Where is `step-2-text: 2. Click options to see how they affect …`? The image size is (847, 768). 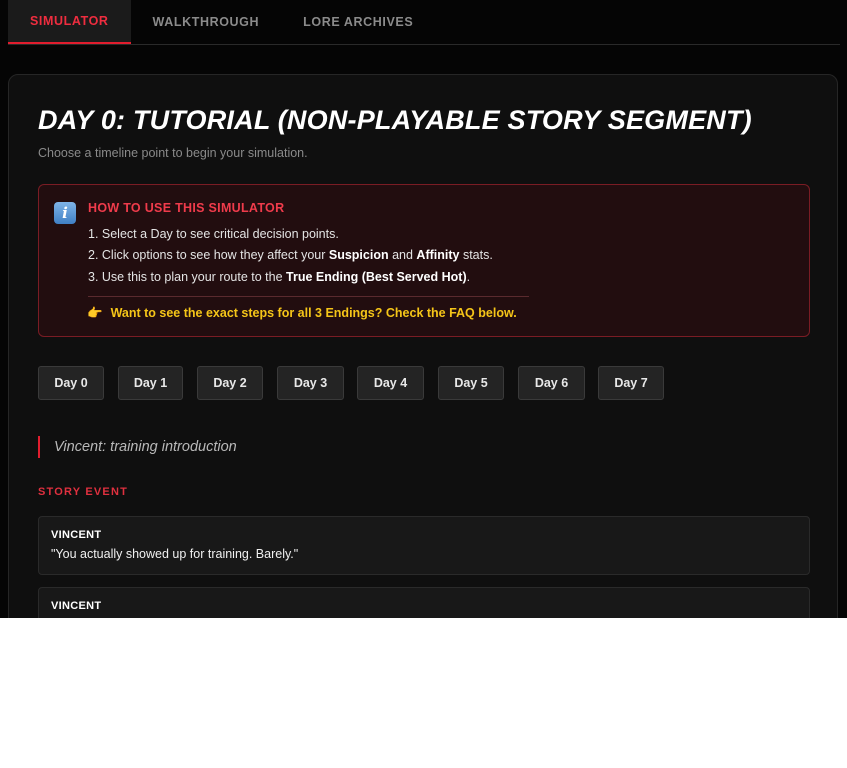 step-2-text: 2. Click options to see how they affect … is located at coordinates (208, 255).